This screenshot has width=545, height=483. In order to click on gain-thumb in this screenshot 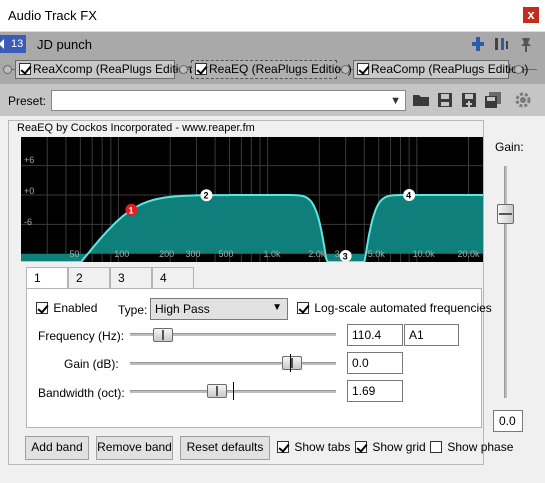, I will do `click(292, 363)`.